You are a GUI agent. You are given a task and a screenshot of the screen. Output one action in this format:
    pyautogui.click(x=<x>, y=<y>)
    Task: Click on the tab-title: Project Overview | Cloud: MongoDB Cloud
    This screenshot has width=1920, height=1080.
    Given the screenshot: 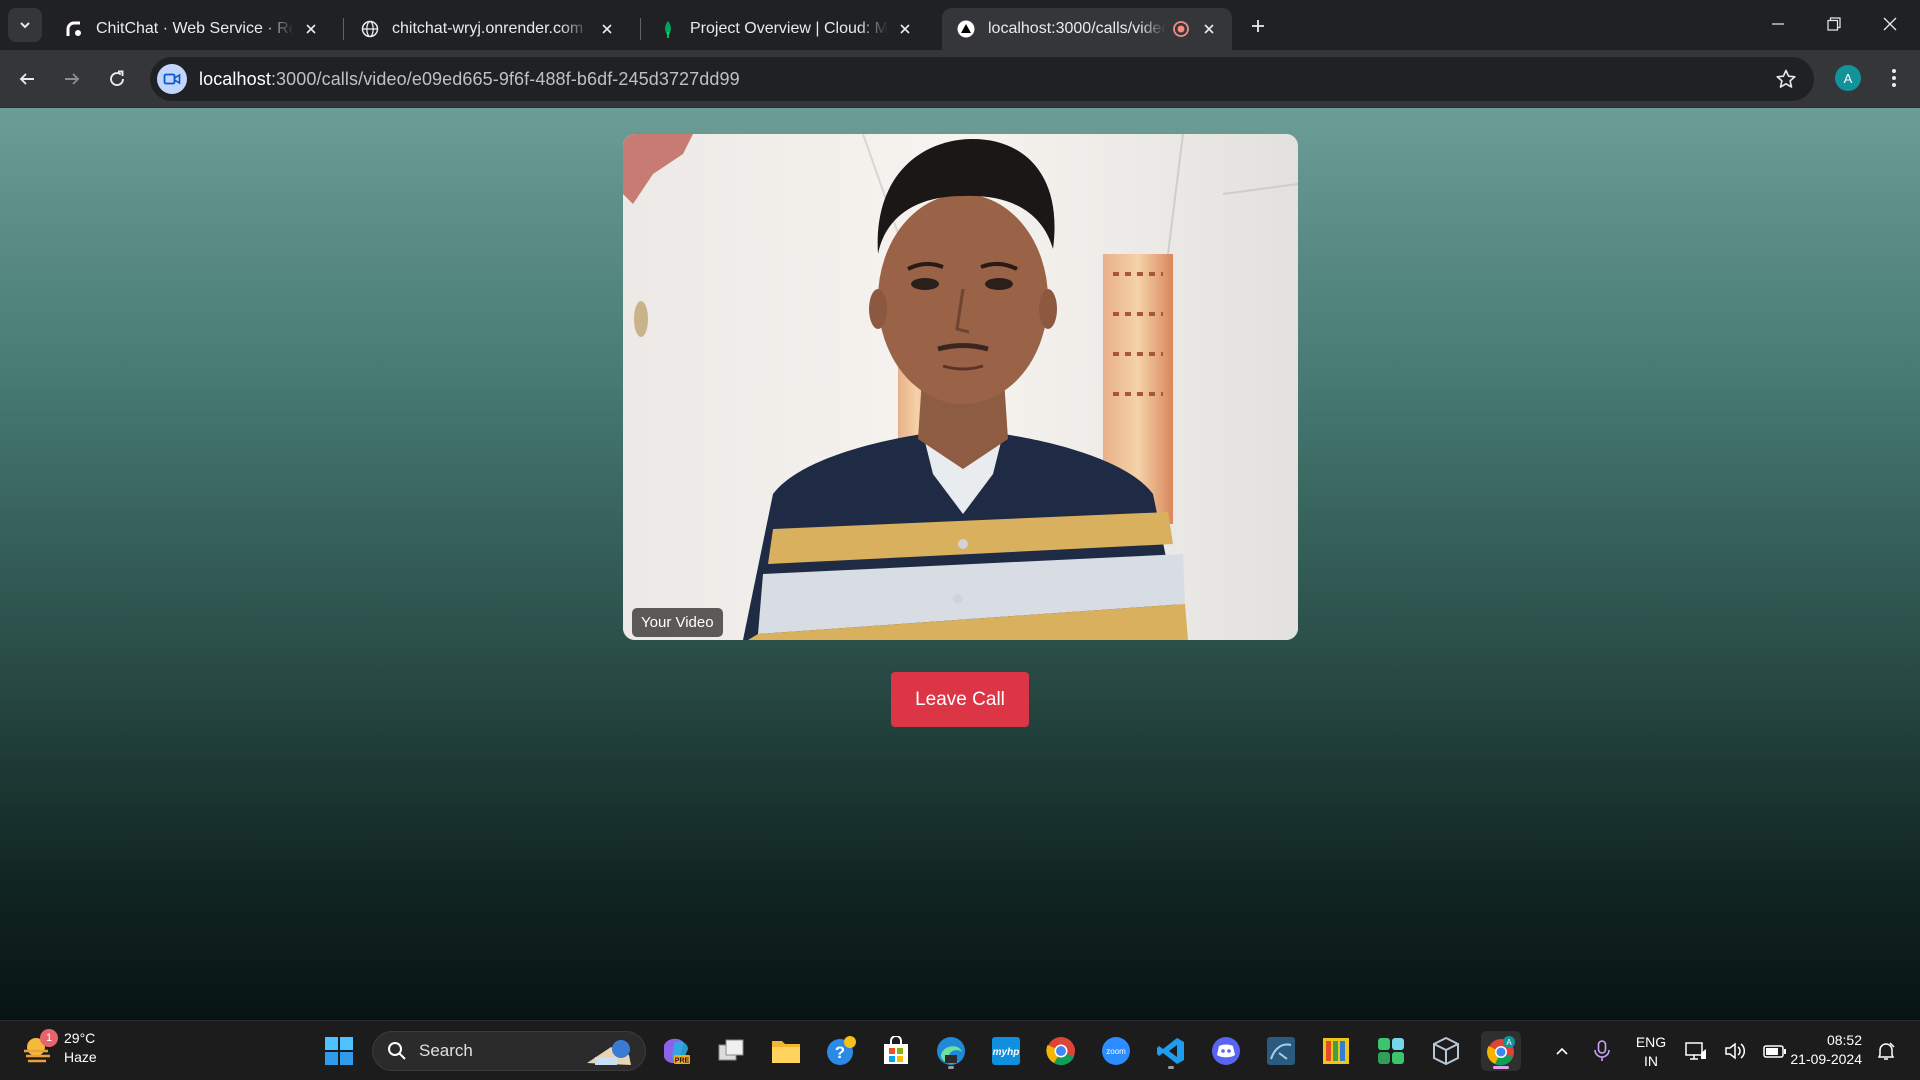 What is the action you would take?
    pyautogui.click(x=789, y=28)
    